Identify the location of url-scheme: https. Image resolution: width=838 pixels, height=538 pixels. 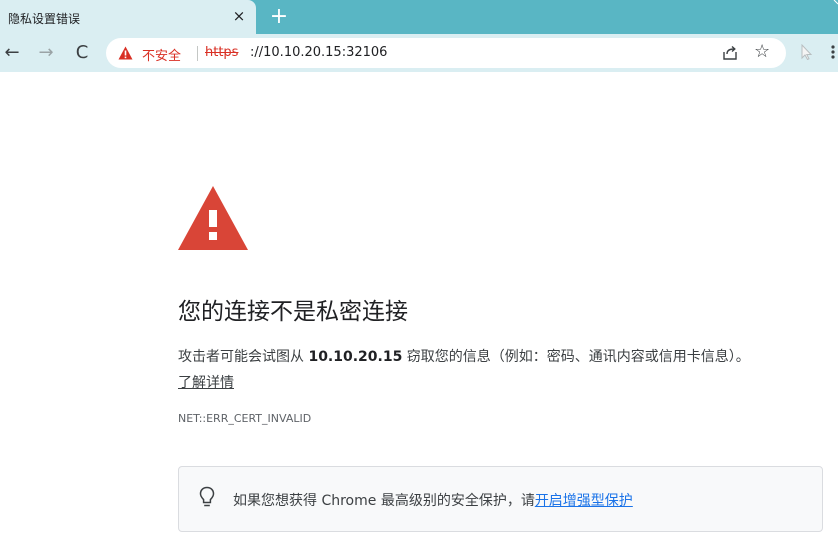
(221, 52).